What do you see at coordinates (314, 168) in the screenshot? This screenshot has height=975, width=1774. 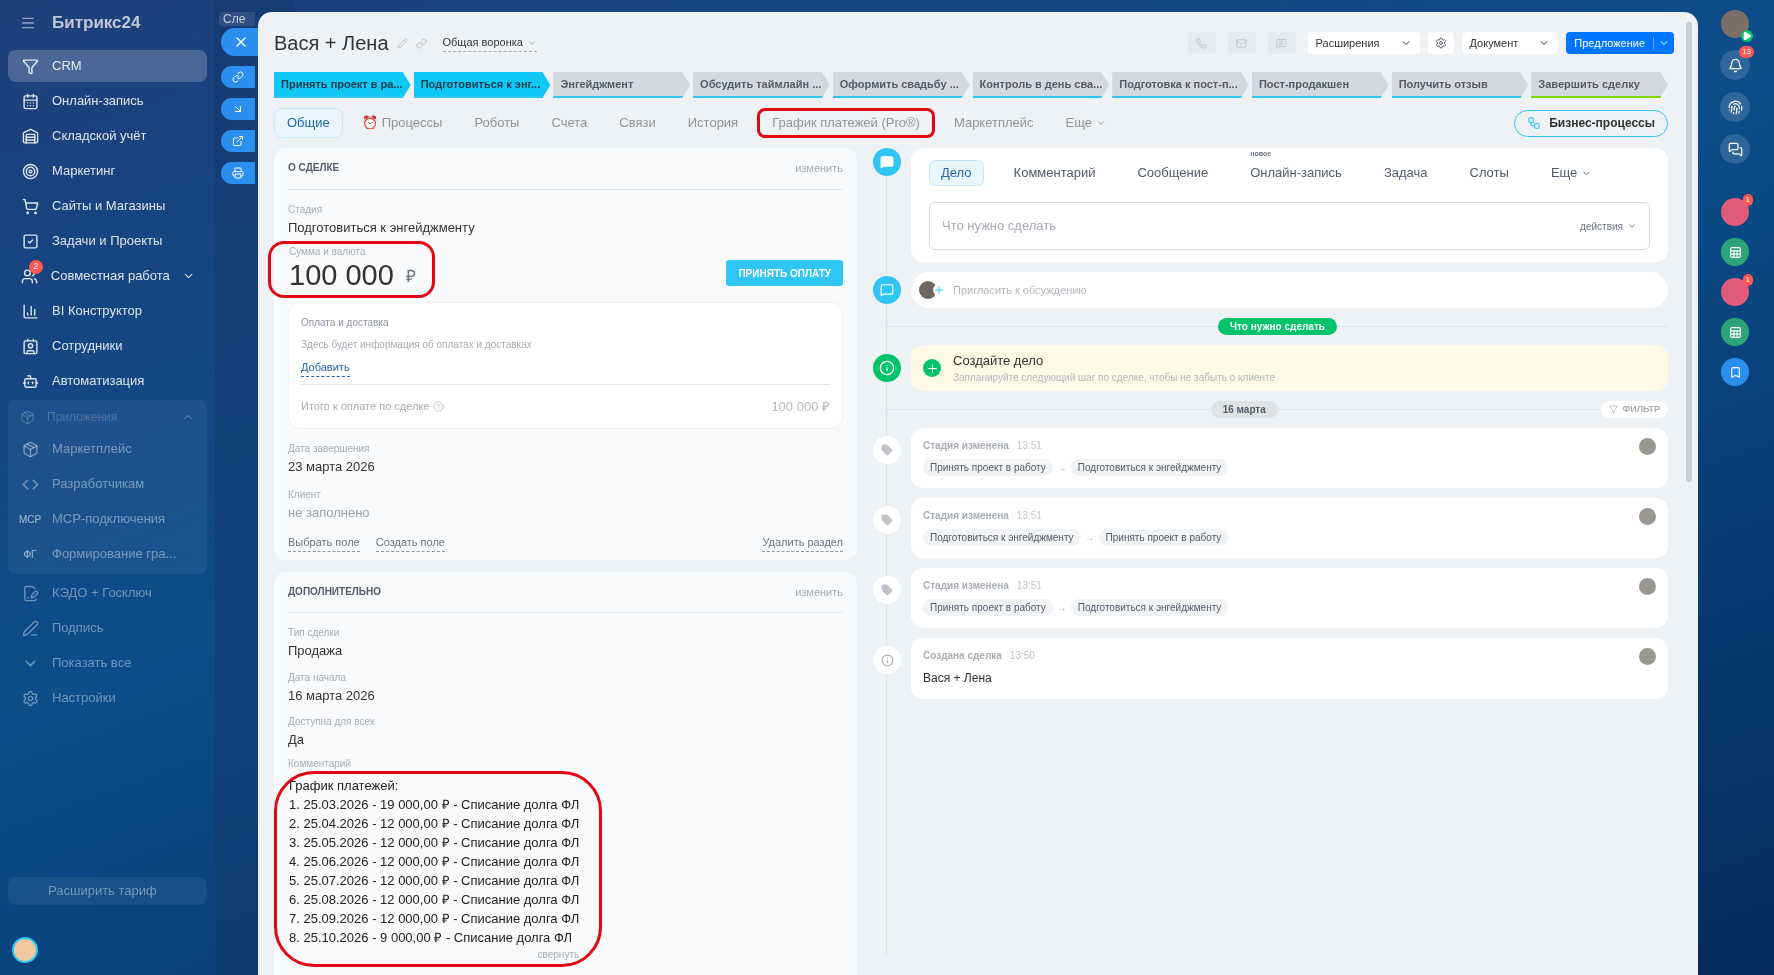 I see `section-heading: О СДЕЛКЕ` at bounding box center [314, 168].